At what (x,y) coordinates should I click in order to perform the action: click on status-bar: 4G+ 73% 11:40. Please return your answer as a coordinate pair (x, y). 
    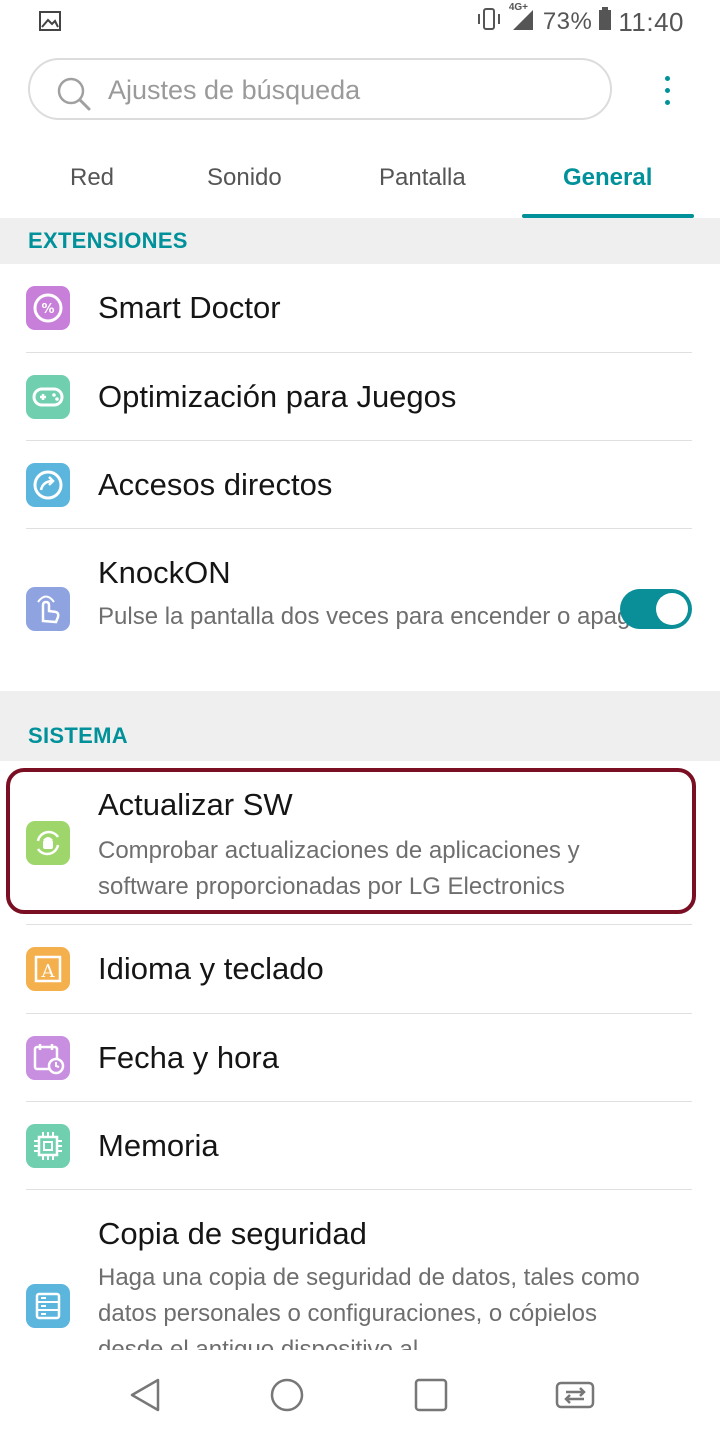
    Looking at the image, I should click on (360, 22).